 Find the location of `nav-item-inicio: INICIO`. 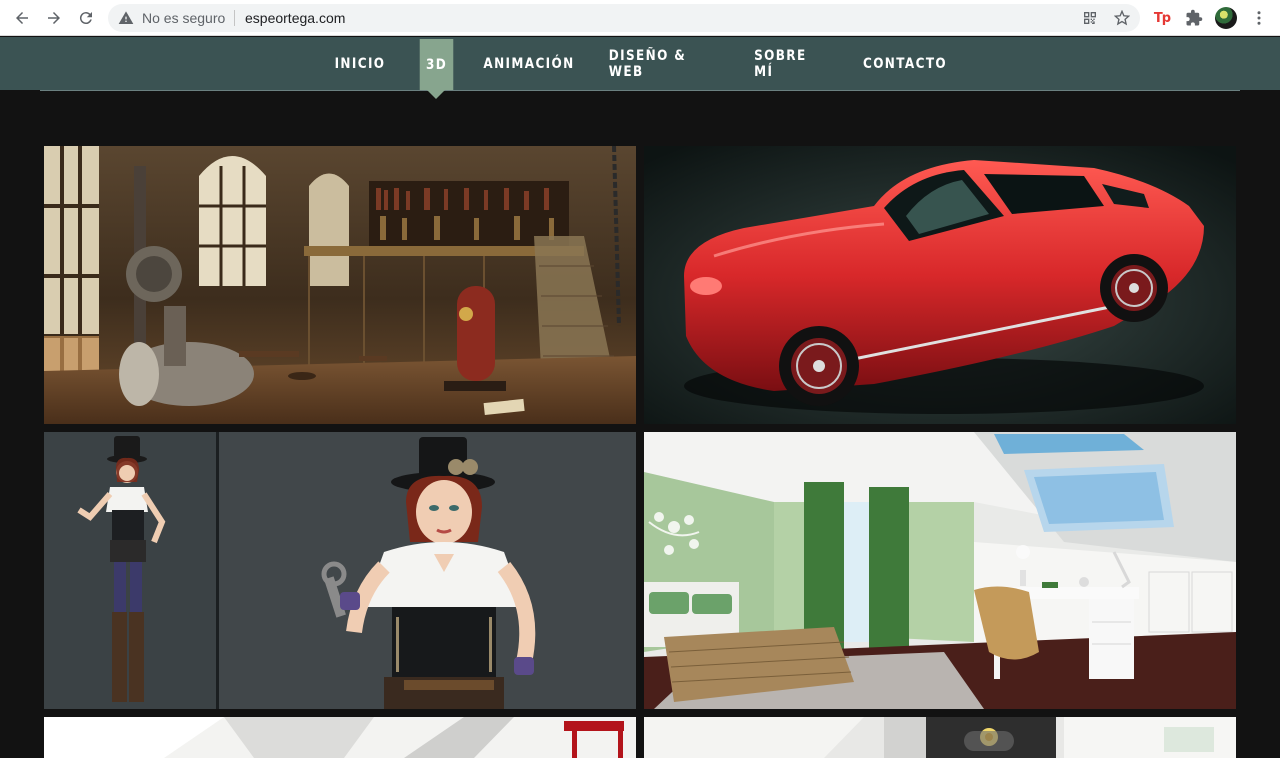

nav-item-inicio: INICIO is located at coordinates (360, 63).